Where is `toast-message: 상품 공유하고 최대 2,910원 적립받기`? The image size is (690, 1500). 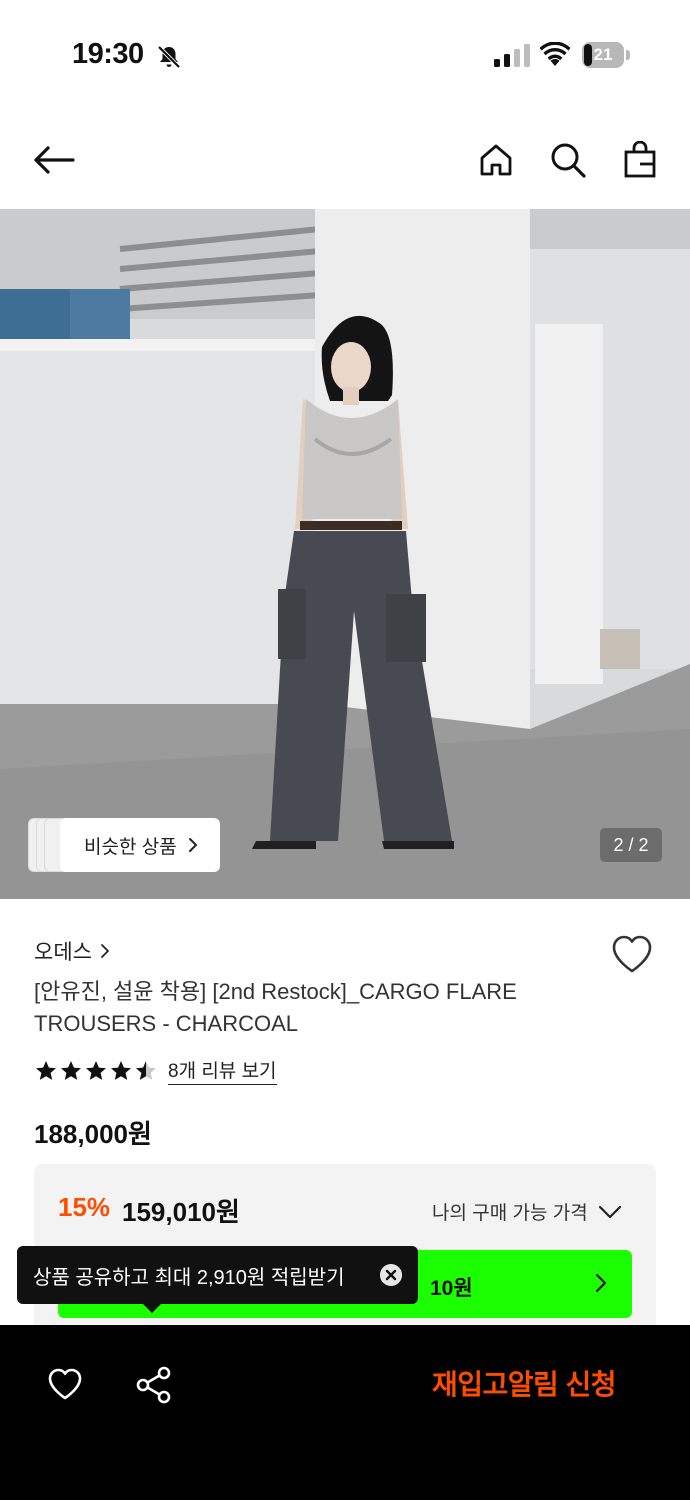
toast-message: 상품 공유하고 최대 2,910원 적립받기 is located at coordinates (189, 1277).